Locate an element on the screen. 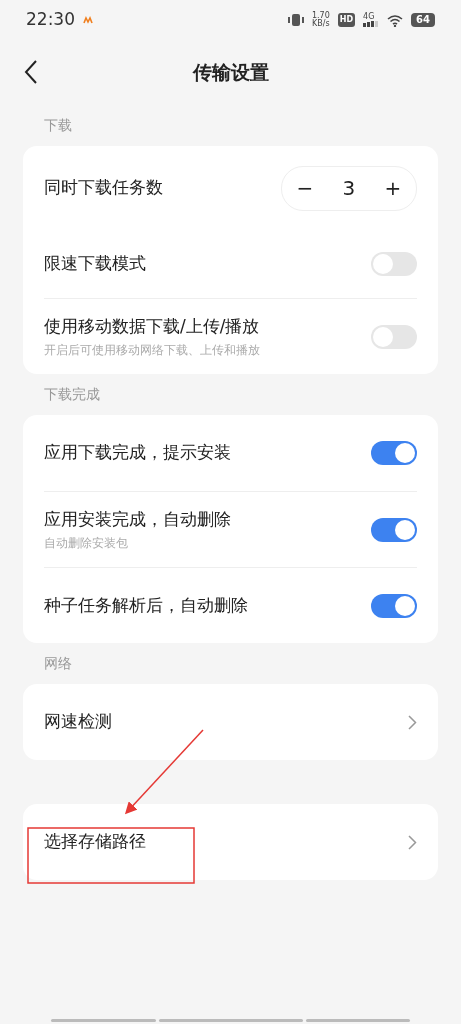 The width and height of the screenshot is (461, 1024). setting-label: 种子任务解析后，自动删除 is located at coordinates (146, 605).